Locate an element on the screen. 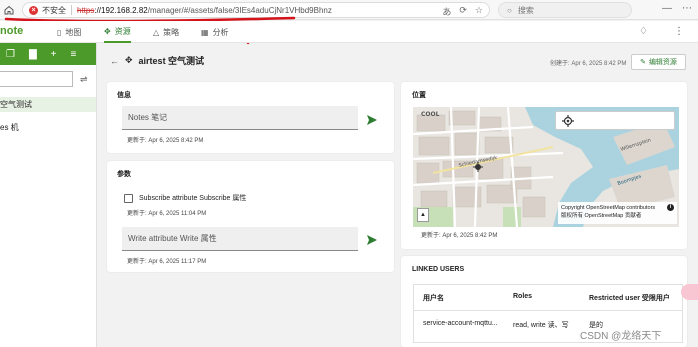  linked-users-title: LINKED USERS is located at coordinates (438, 269).